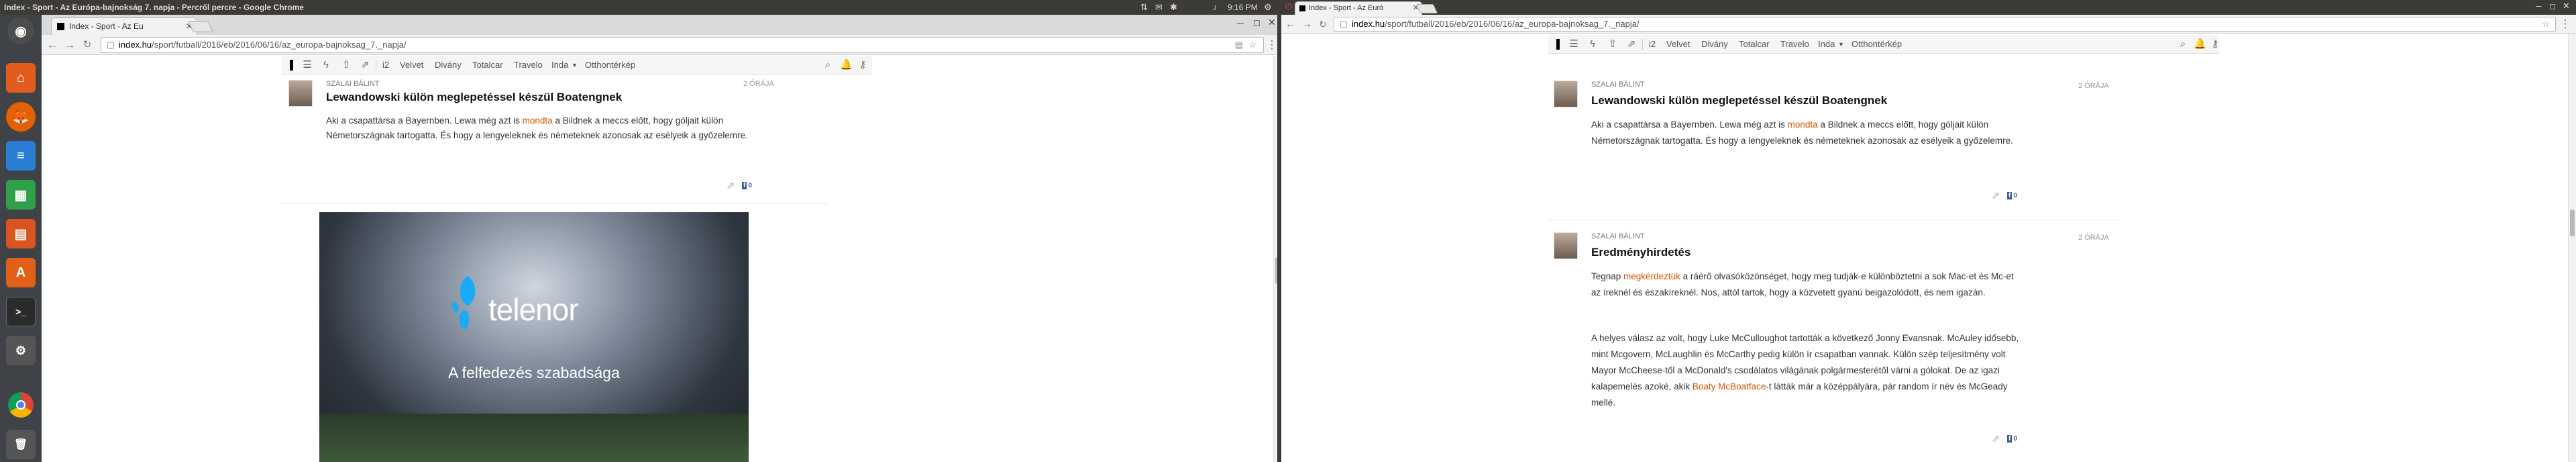 This screenshot has width=2576, height=462. I want to click on avatar, so click(300, 93).